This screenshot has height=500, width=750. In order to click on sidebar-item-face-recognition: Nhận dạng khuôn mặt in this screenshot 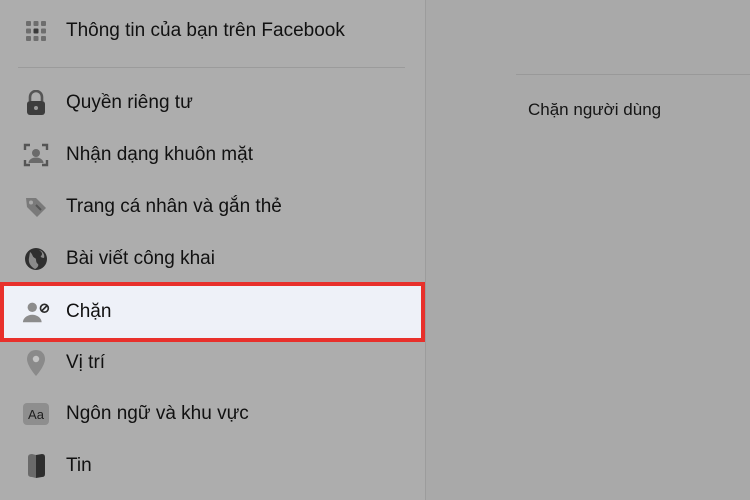, I will do `click(212, 155)`.